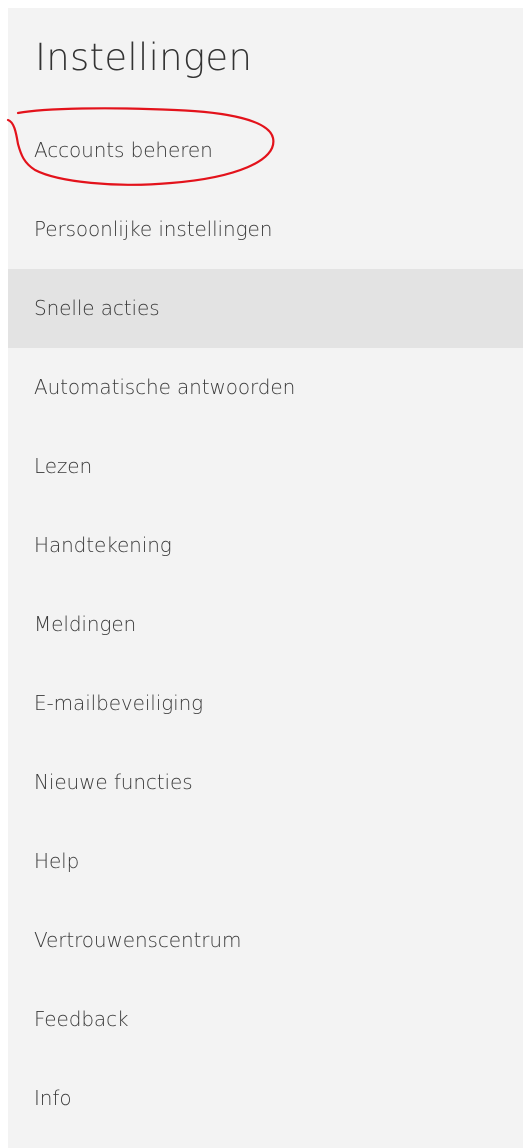 The image size is (523, 1148). What do you see at coordinates (265, 150) in the screenshot?
I see `settings-item-accounts-beheren: Accounts beheren` at bounding box center [265, 150].